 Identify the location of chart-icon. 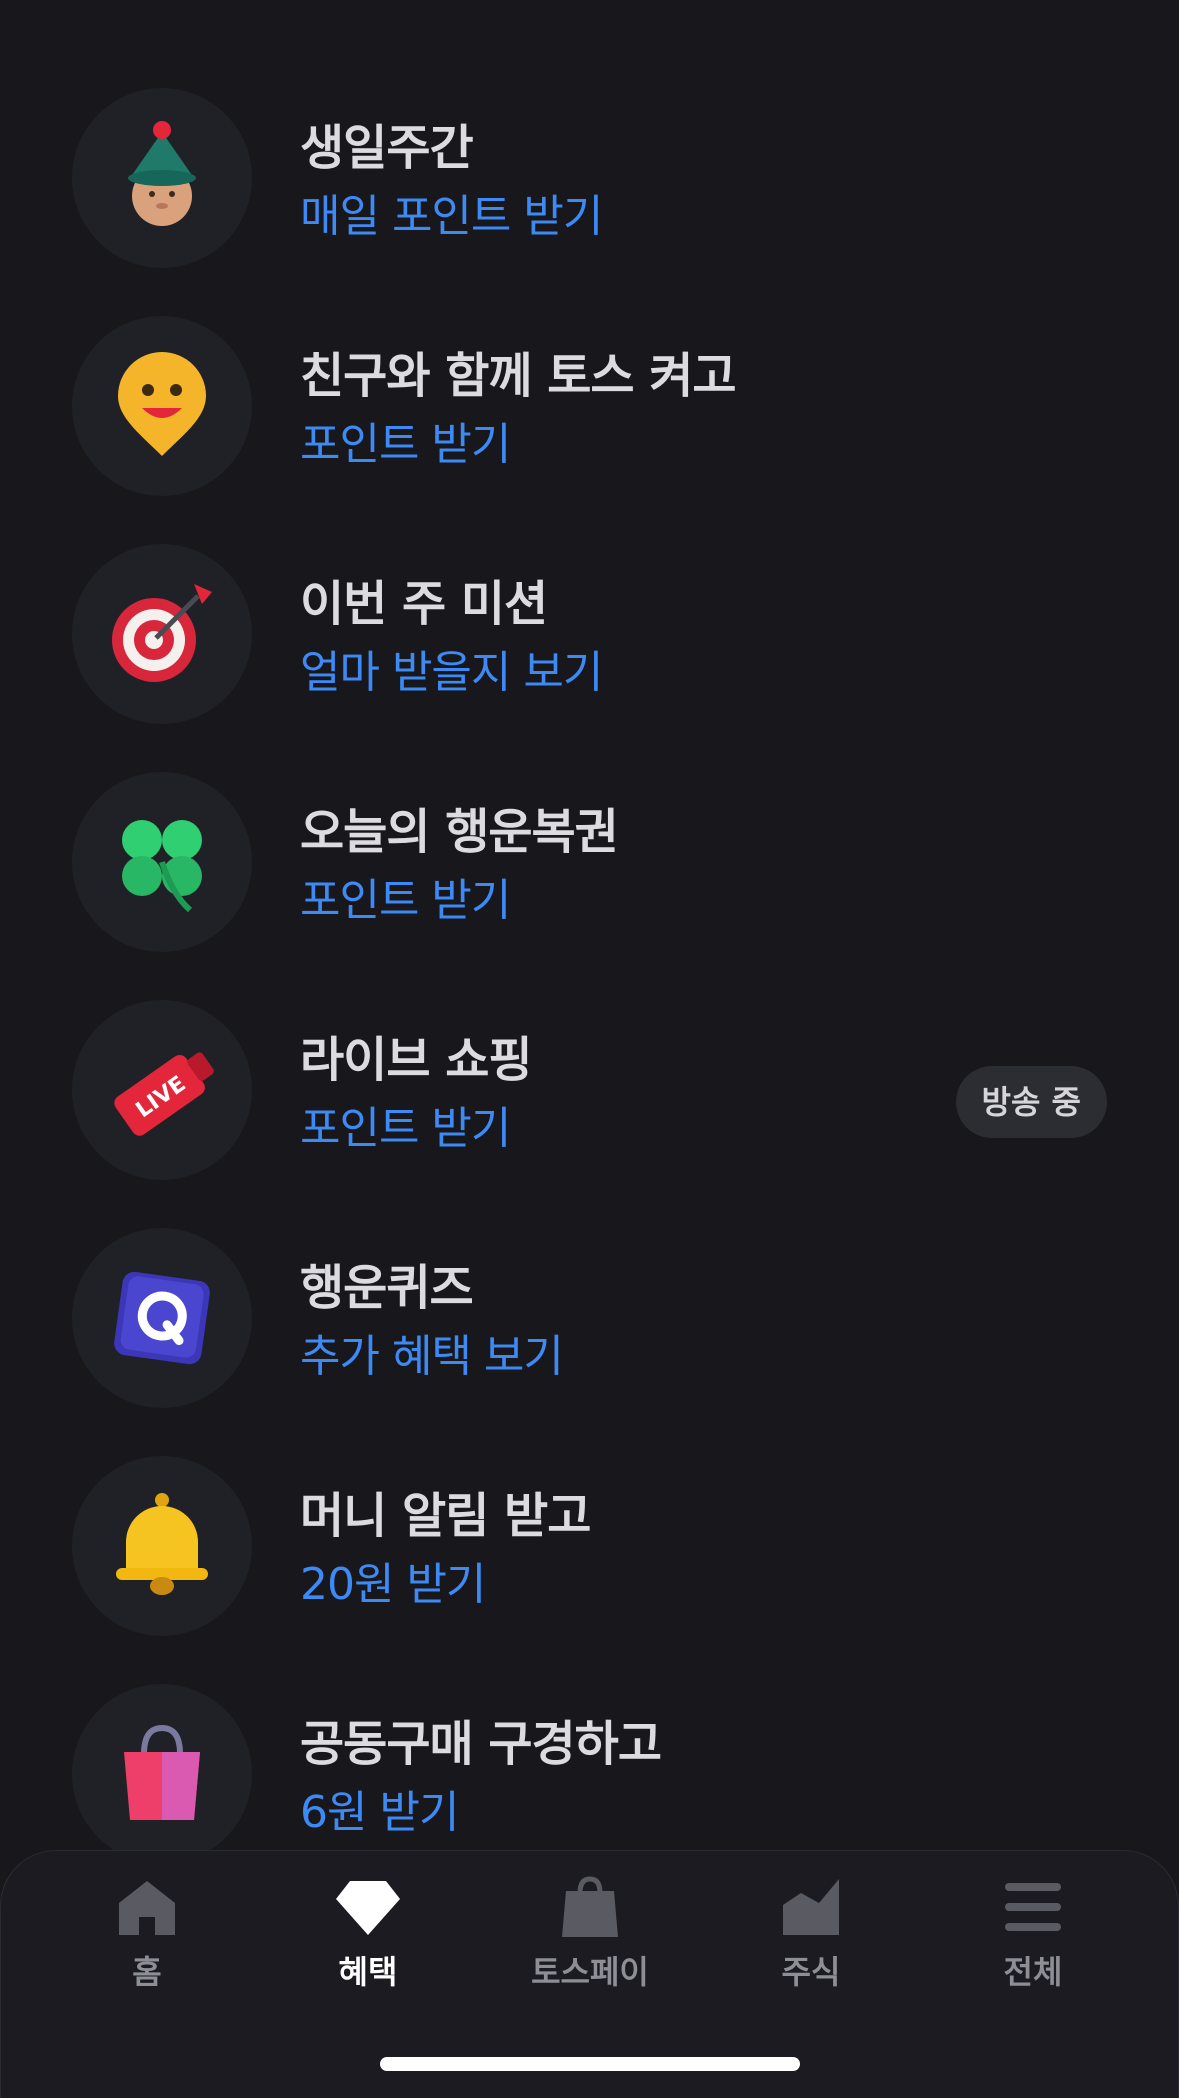
(811, 1907).